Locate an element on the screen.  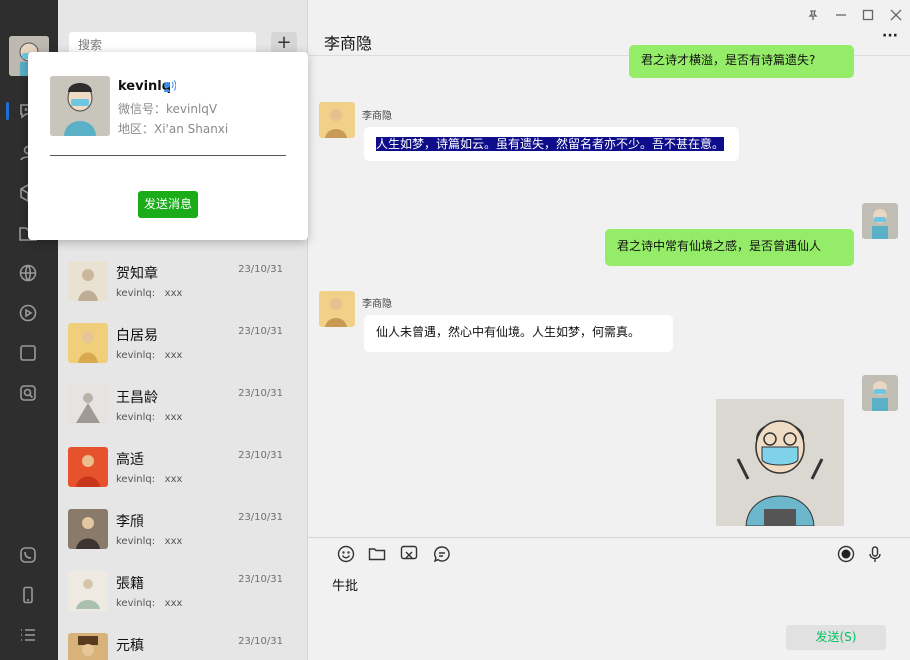
list-item: 贺知章 23/10/31 kevinlq: xxx is located at coordinates (182, 290).